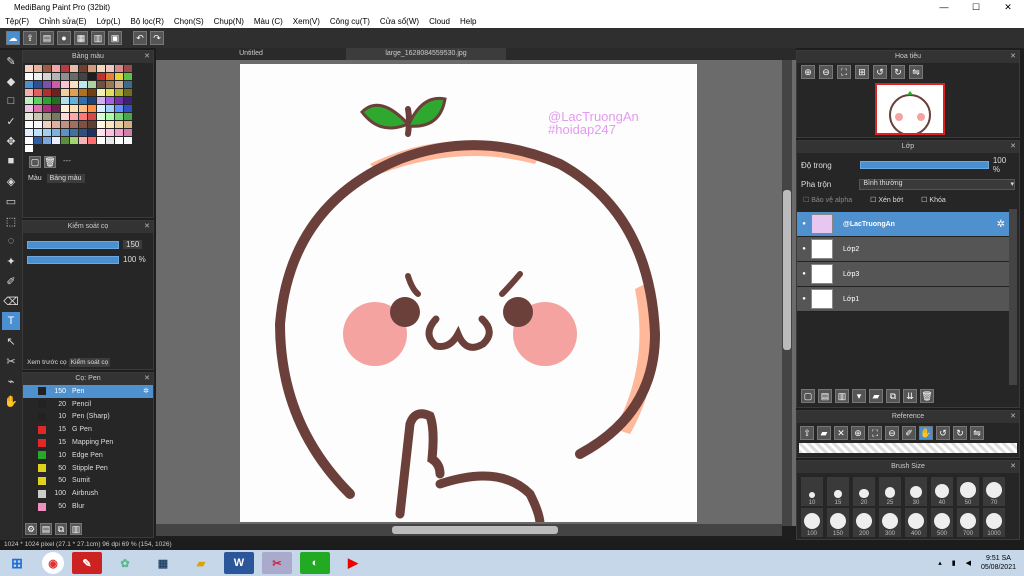 The image size is (1024, 576). Describe the element at coordinates (842, 396) in the screenshot. I see `new-8bit-icon: ▥` at that location.